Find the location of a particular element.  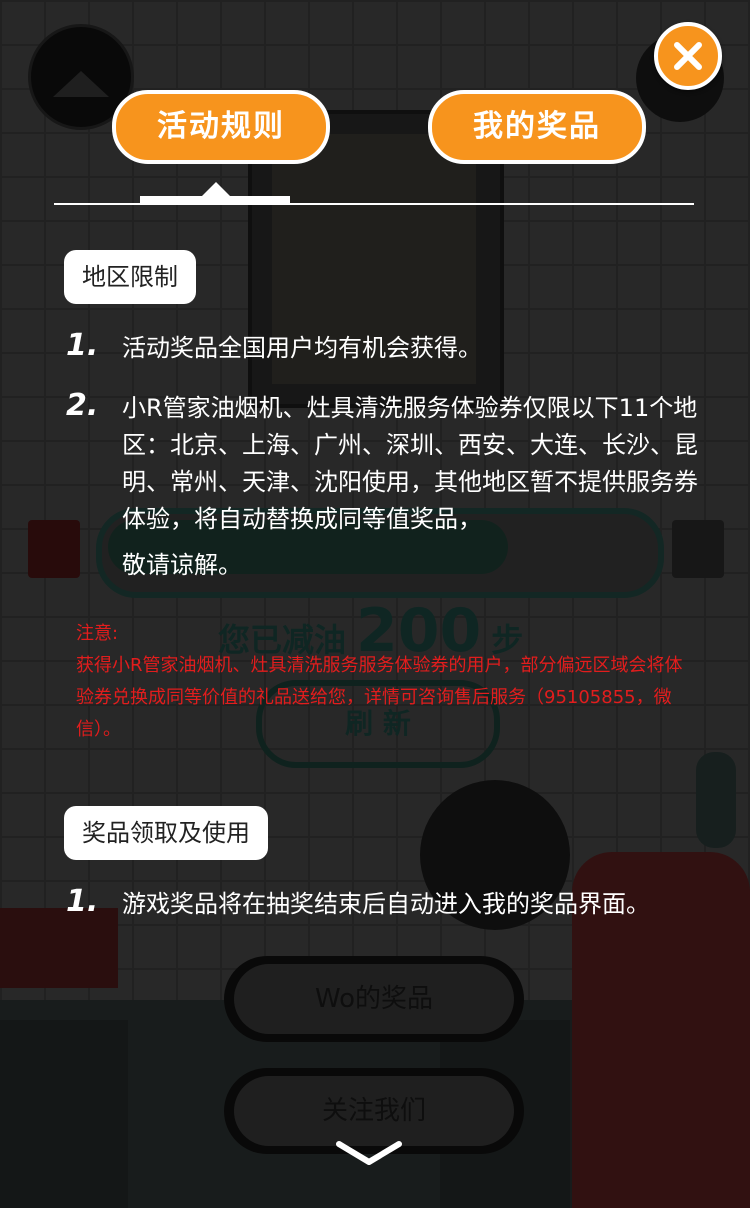

list-item-text: 游戏奖品将在抽奖结束后自动进入我的奖品界面。 is located at coordinates (386, 904).